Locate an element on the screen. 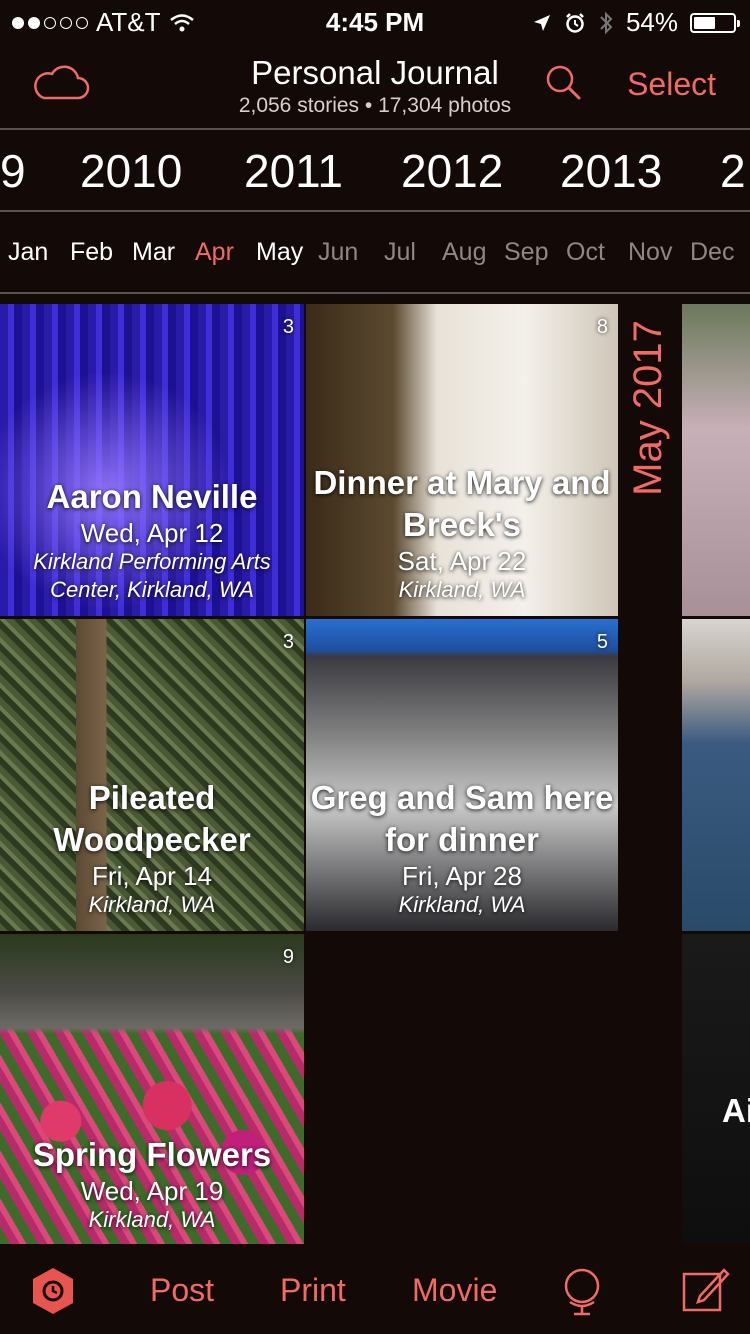 The height and width of the screenshot is (1334, 750). year-item: 2 is located at coordinates (733, 171).